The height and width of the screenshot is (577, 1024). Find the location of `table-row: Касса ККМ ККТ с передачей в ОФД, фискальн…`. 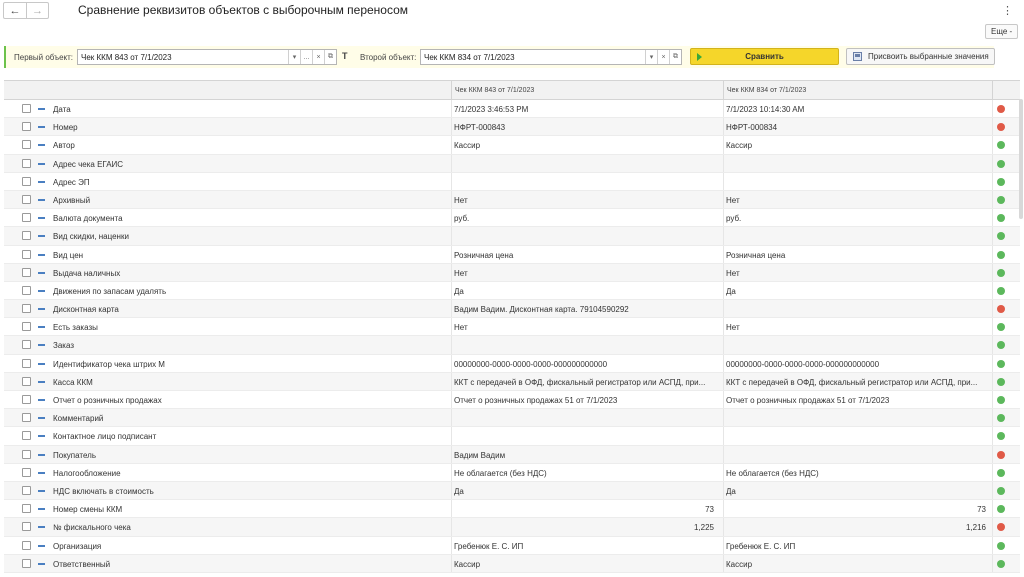

table-row: Касса ККМ ККТ с передачей в ОФД, фискальн… is located at coordinates (512, 381).